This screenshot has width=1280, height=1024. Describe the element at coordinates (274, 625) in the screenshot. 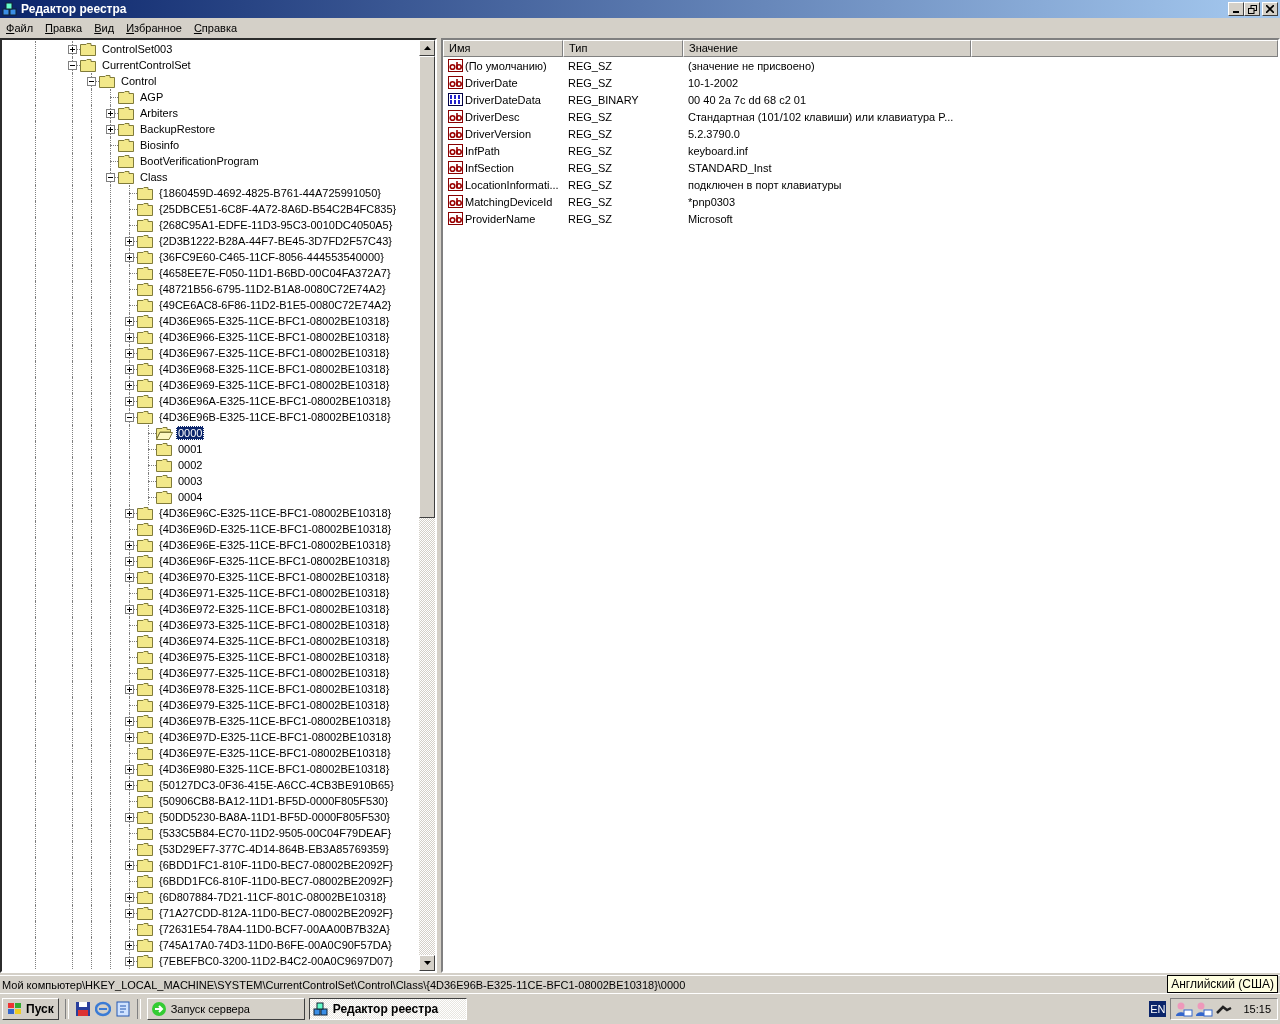

I see `tree-item: {4D36E973-E325-11CE-BFC1-08002BE10318}` at that location.